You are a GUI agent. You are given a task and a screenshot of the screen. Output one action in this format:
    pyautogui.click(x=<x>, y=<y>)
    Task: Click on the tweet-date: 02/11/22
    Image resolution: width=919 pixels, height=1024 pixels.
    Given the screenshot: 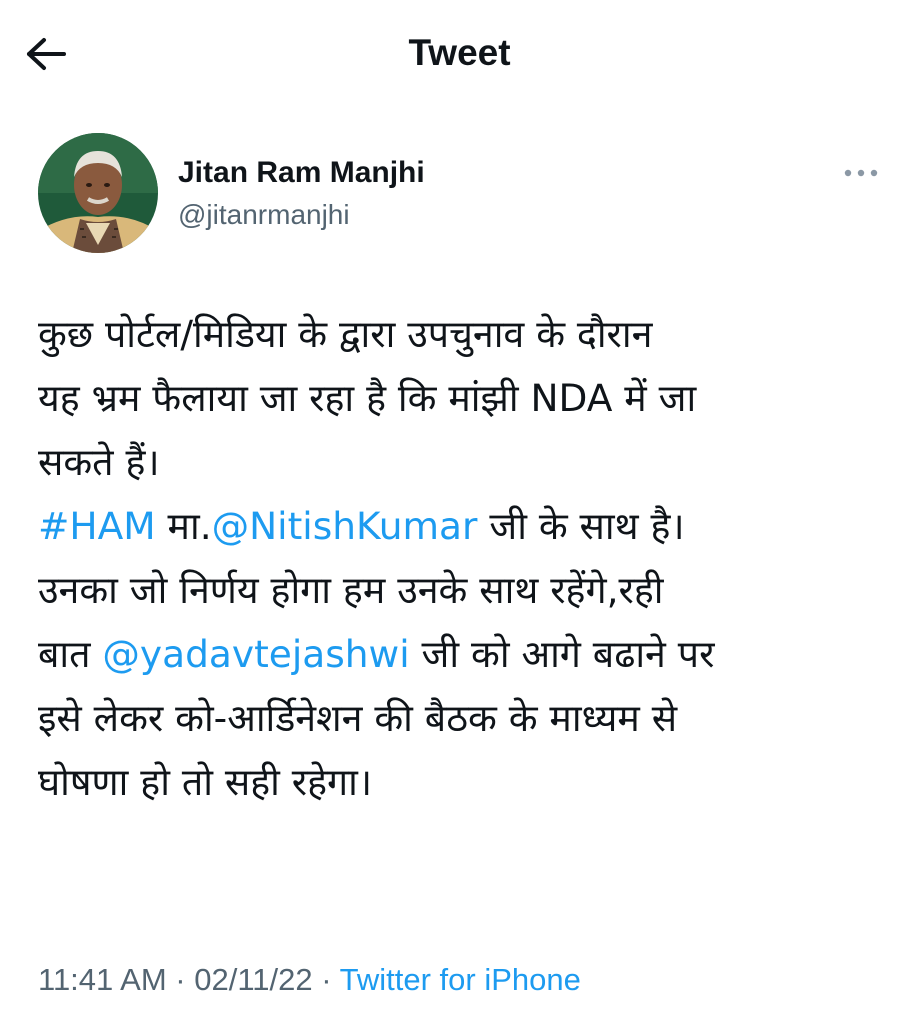 What is the action you would take?
    pyautogui.click(x=253, y=979)
    